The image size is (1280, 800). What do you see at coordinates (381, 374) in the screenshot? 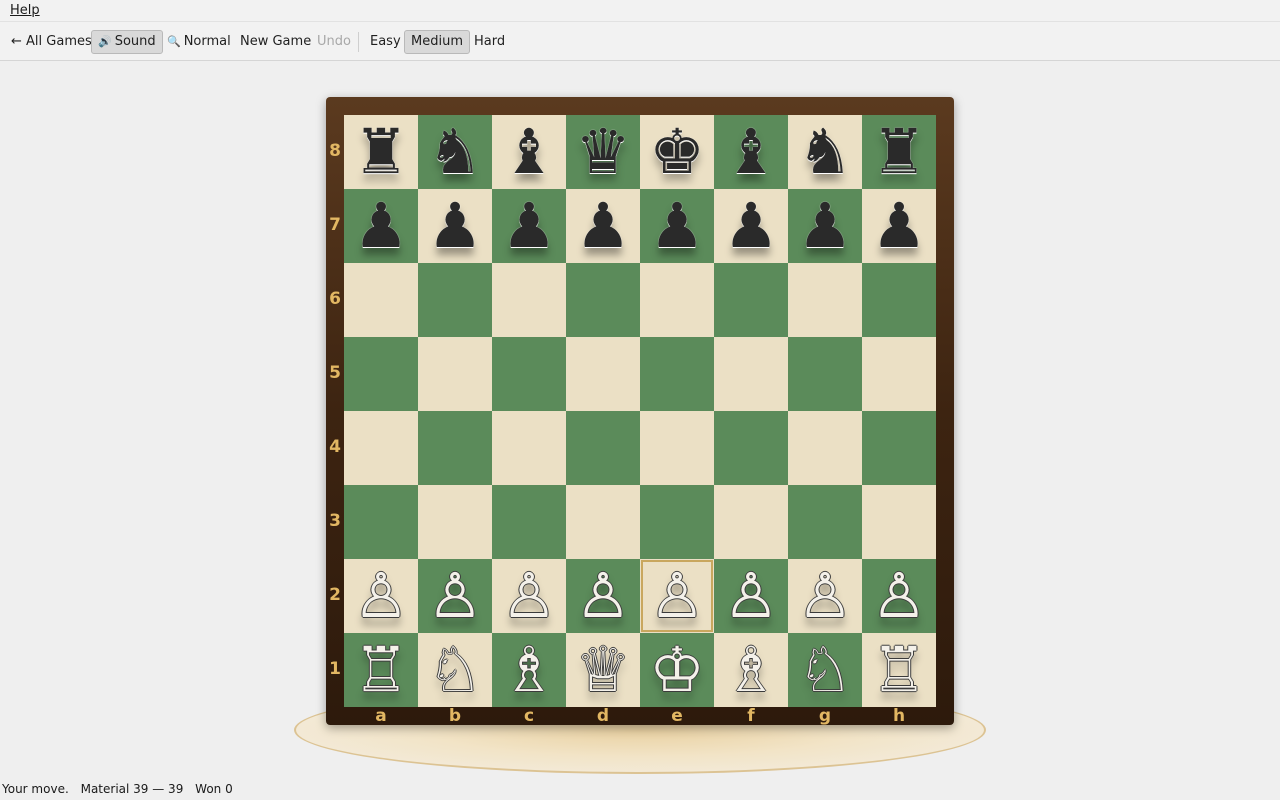
I see `square-a5` at bounding box center [381, 374].